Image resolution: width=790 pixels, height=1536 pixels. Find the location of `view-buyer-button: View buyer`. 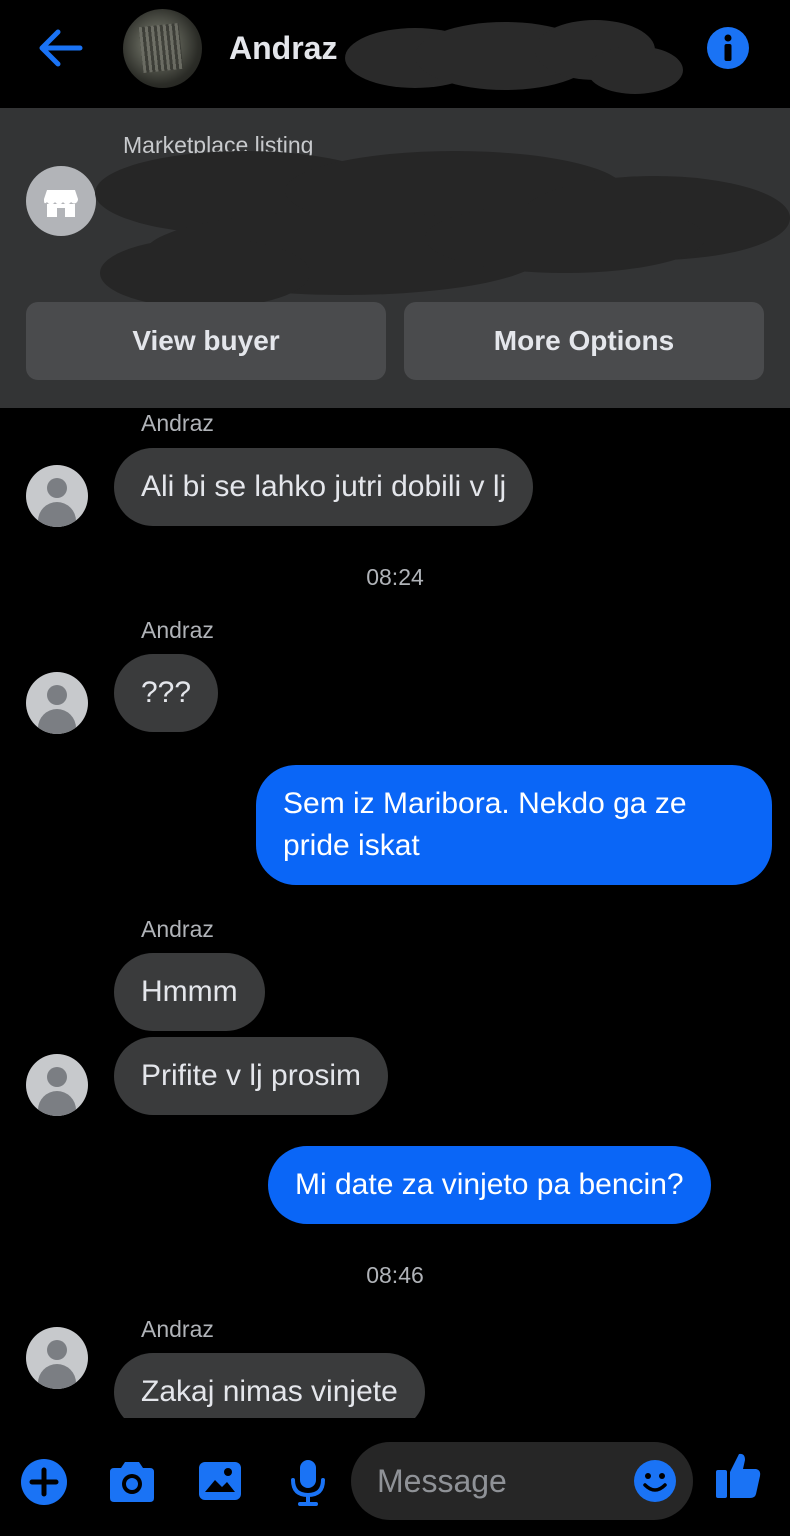

view-buyer-button: View buyer is located at coordinates (206, 341).